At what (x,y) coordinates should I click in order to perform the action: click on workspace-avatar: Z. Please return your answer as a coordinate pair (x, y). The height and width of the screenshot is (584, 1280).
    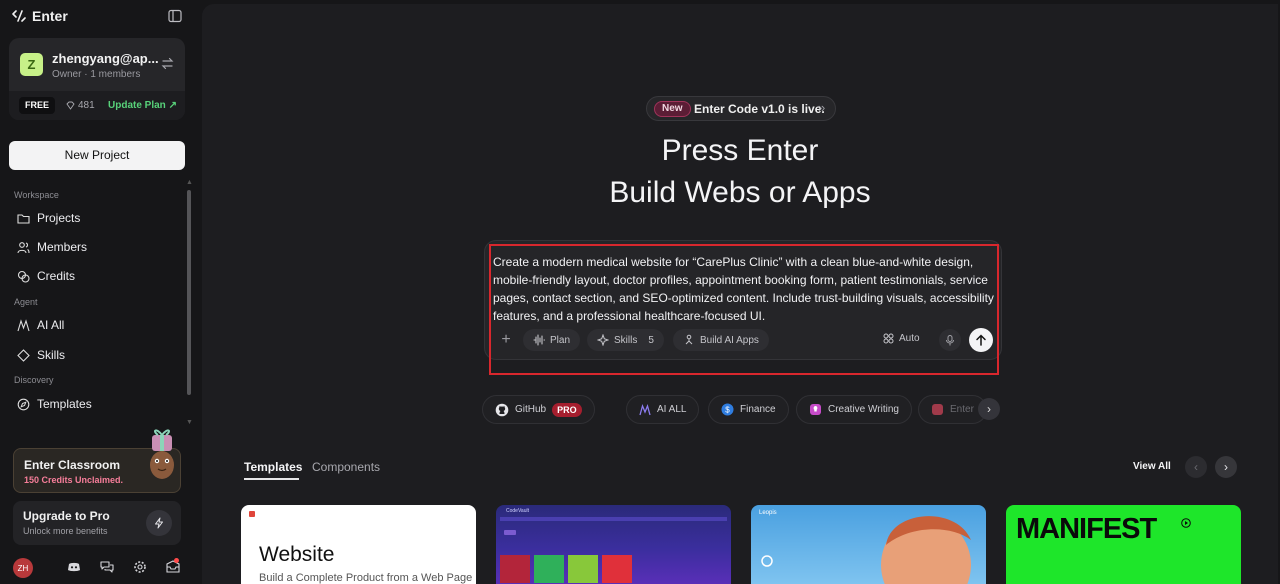
    Looking at the image, I should click on (31, 64).